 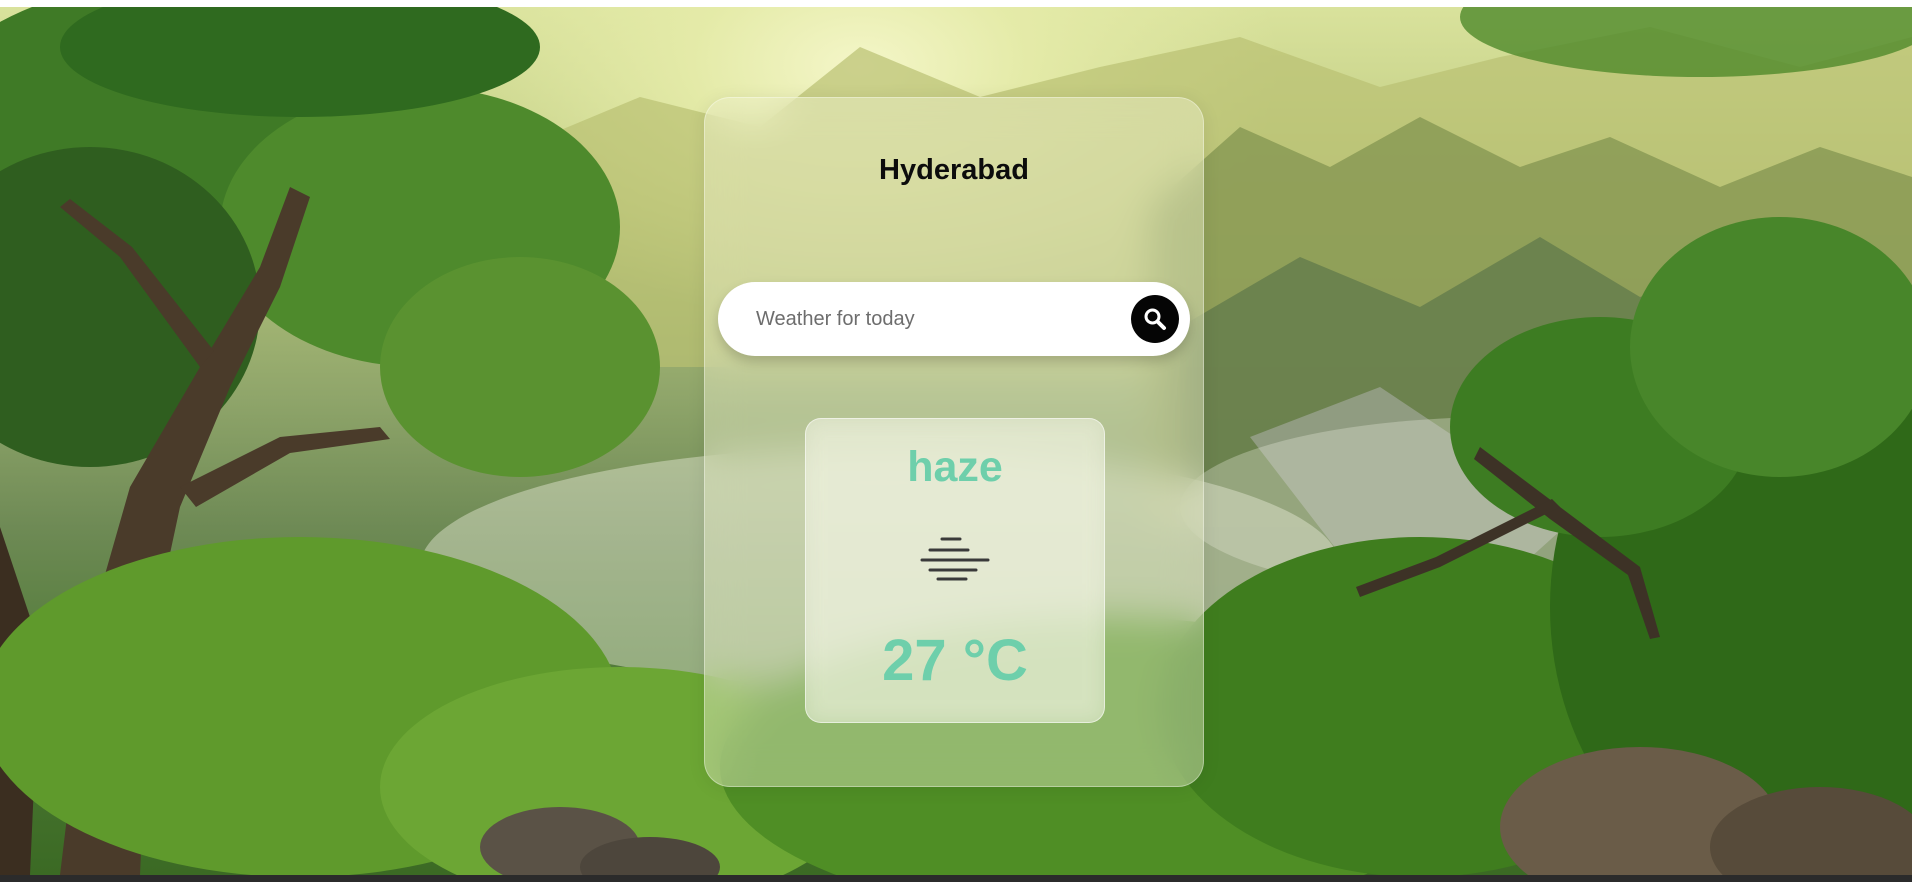 What do you see at coordinates (954, 170) in the screenshot?
I see `city-title: Hyderabad` at bounding box center [954, 170].